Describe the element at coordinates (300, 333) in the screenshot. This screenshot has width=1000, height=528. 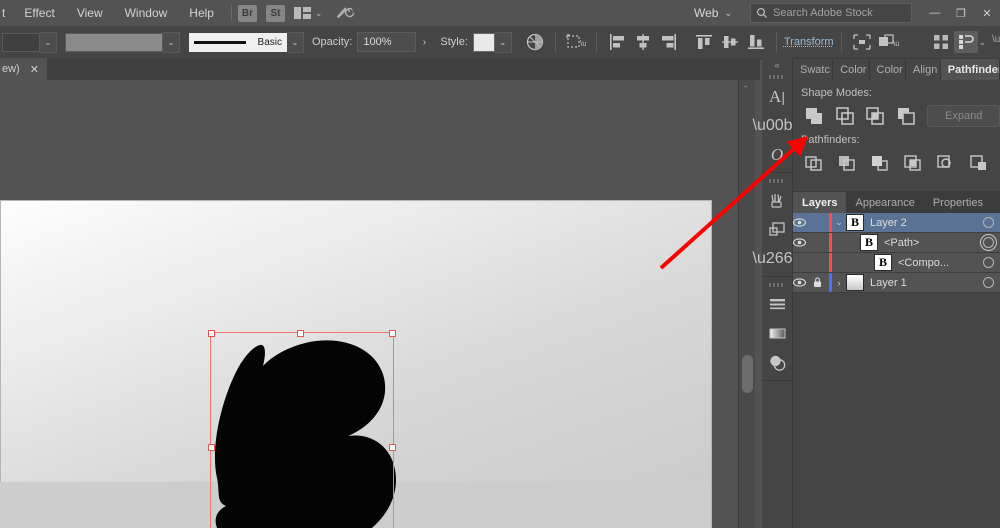
I see `selection-handle-n` at that location.